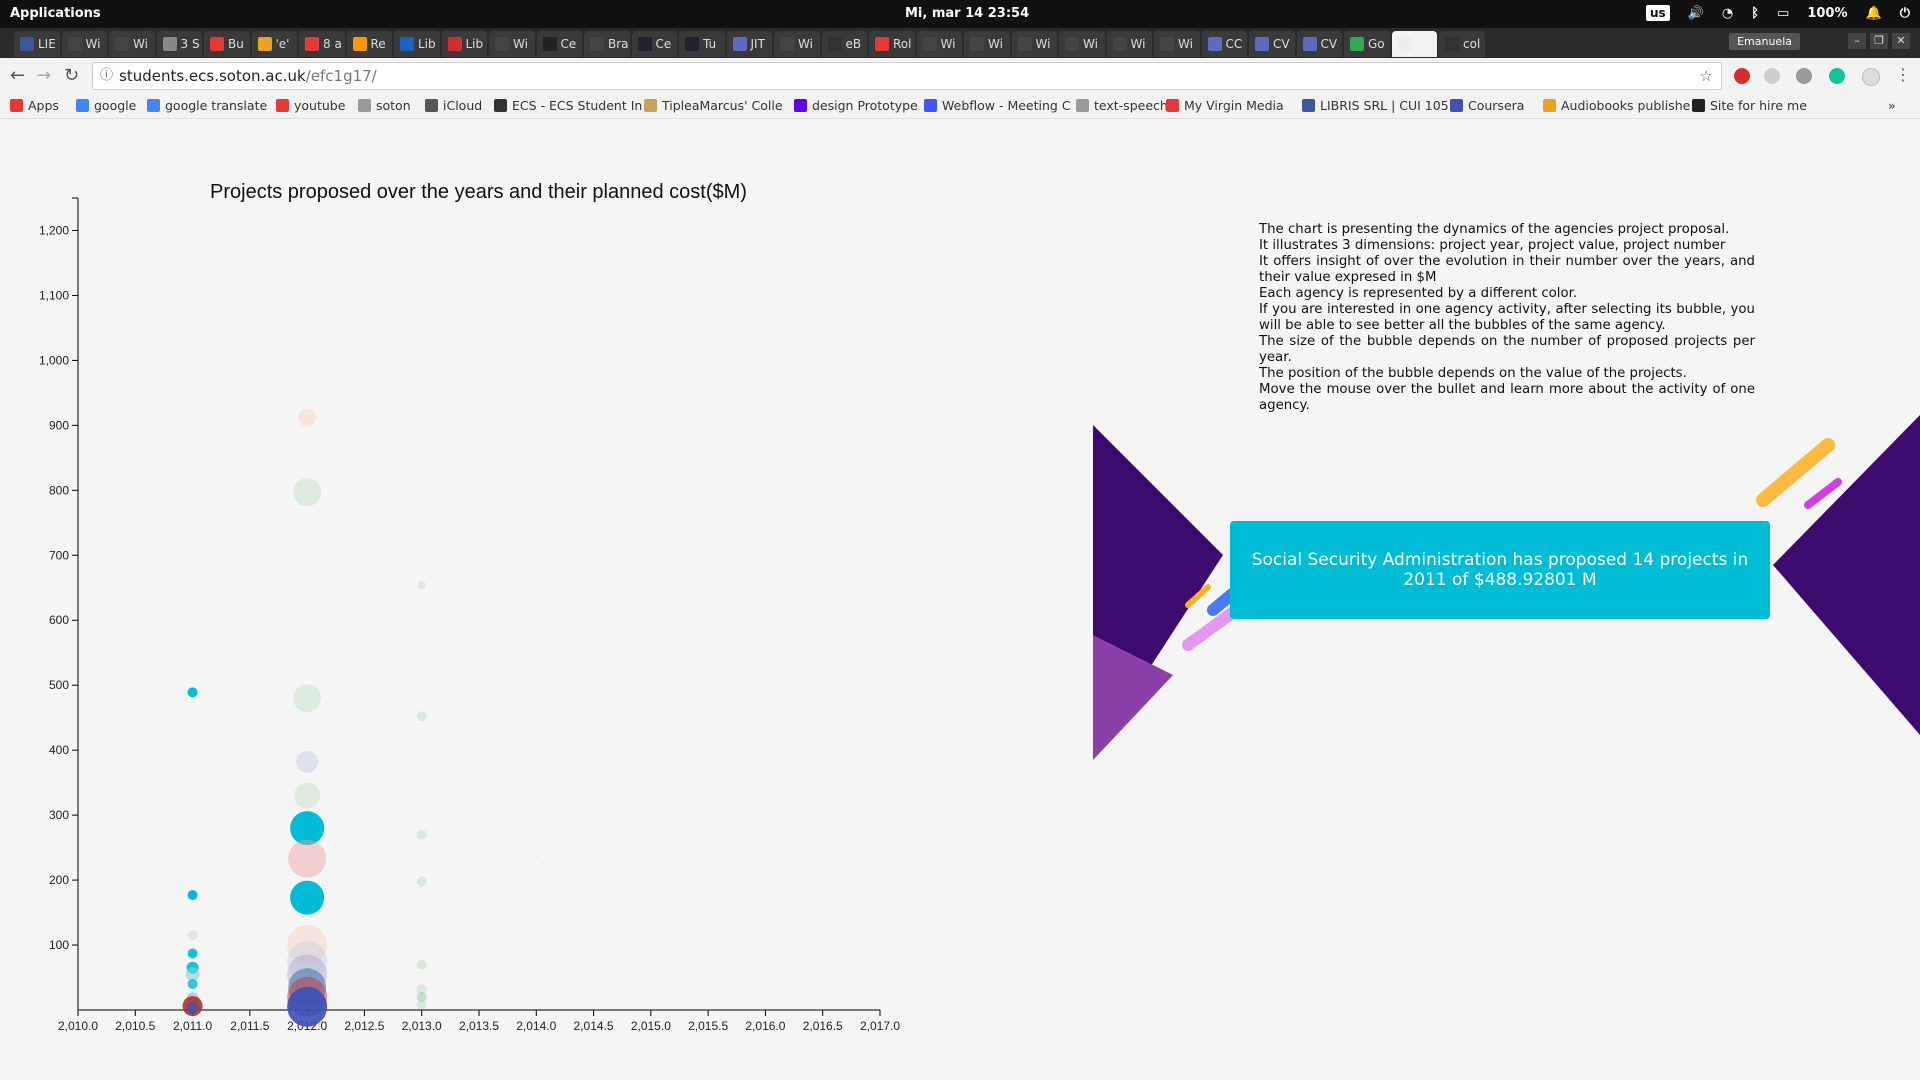  I want to click on browser-tab: 'e', so click(274, 44).